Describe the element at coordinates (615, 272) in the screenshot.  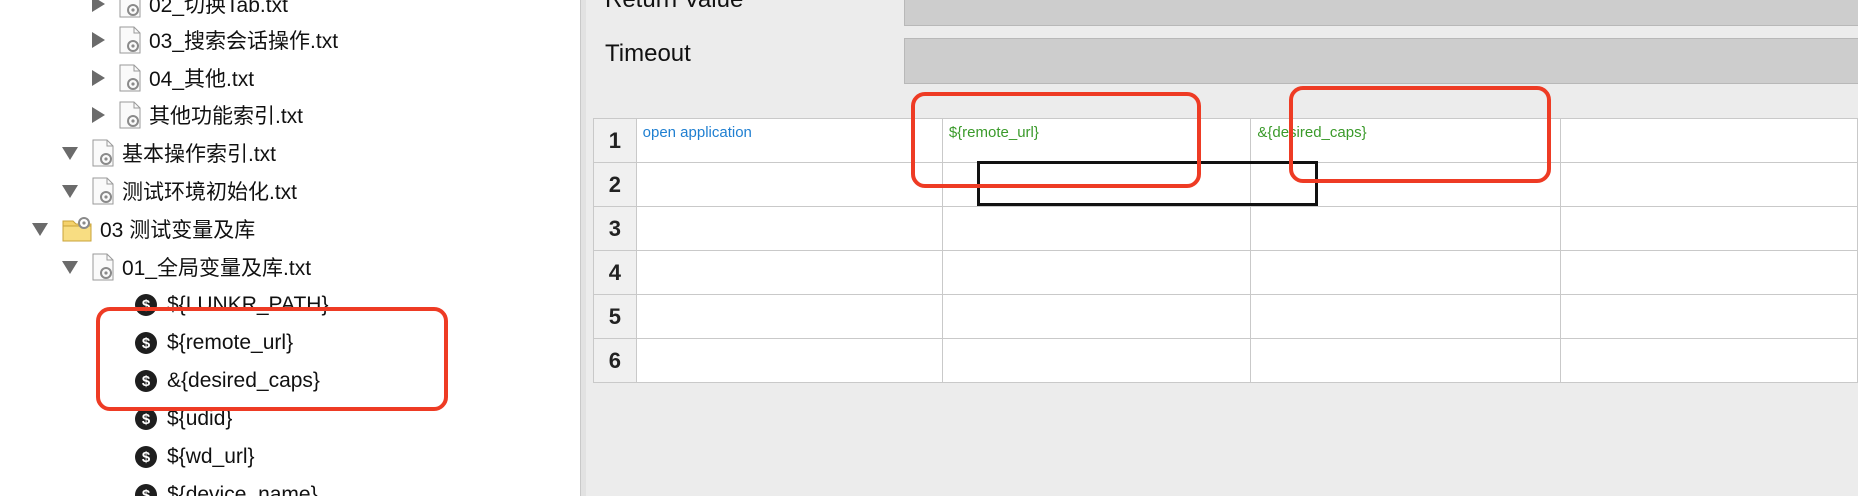
I see `row-number: 4` at that location.